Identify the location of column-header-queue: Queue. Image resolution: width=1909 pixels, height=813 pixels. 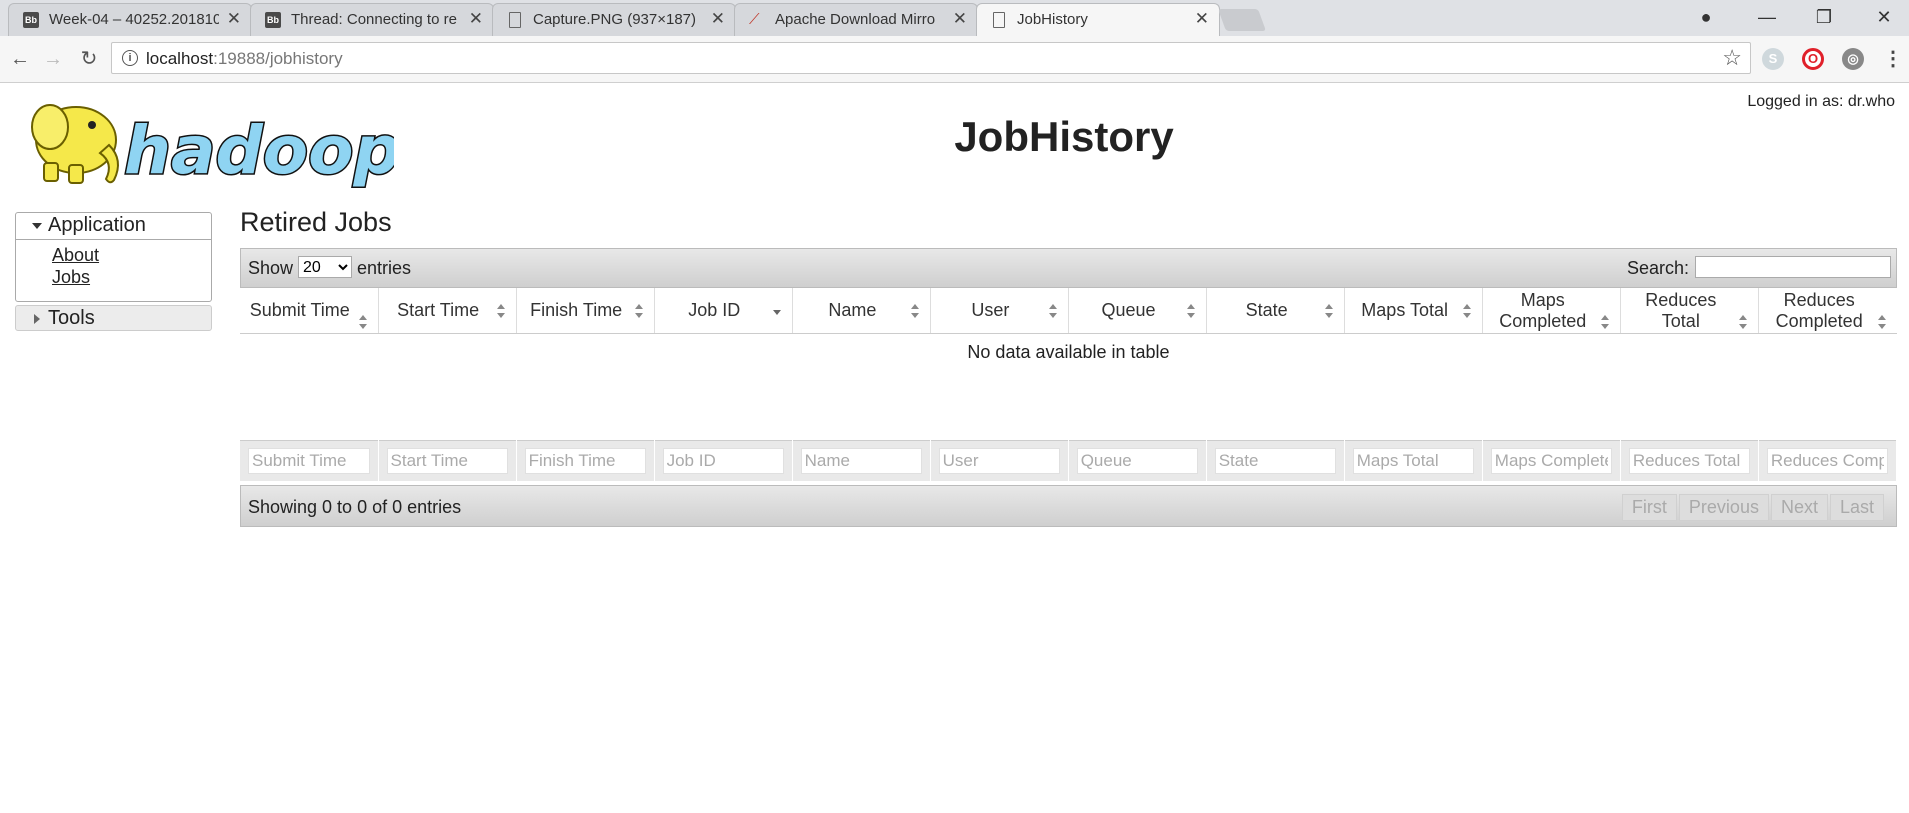
(1138, 311).